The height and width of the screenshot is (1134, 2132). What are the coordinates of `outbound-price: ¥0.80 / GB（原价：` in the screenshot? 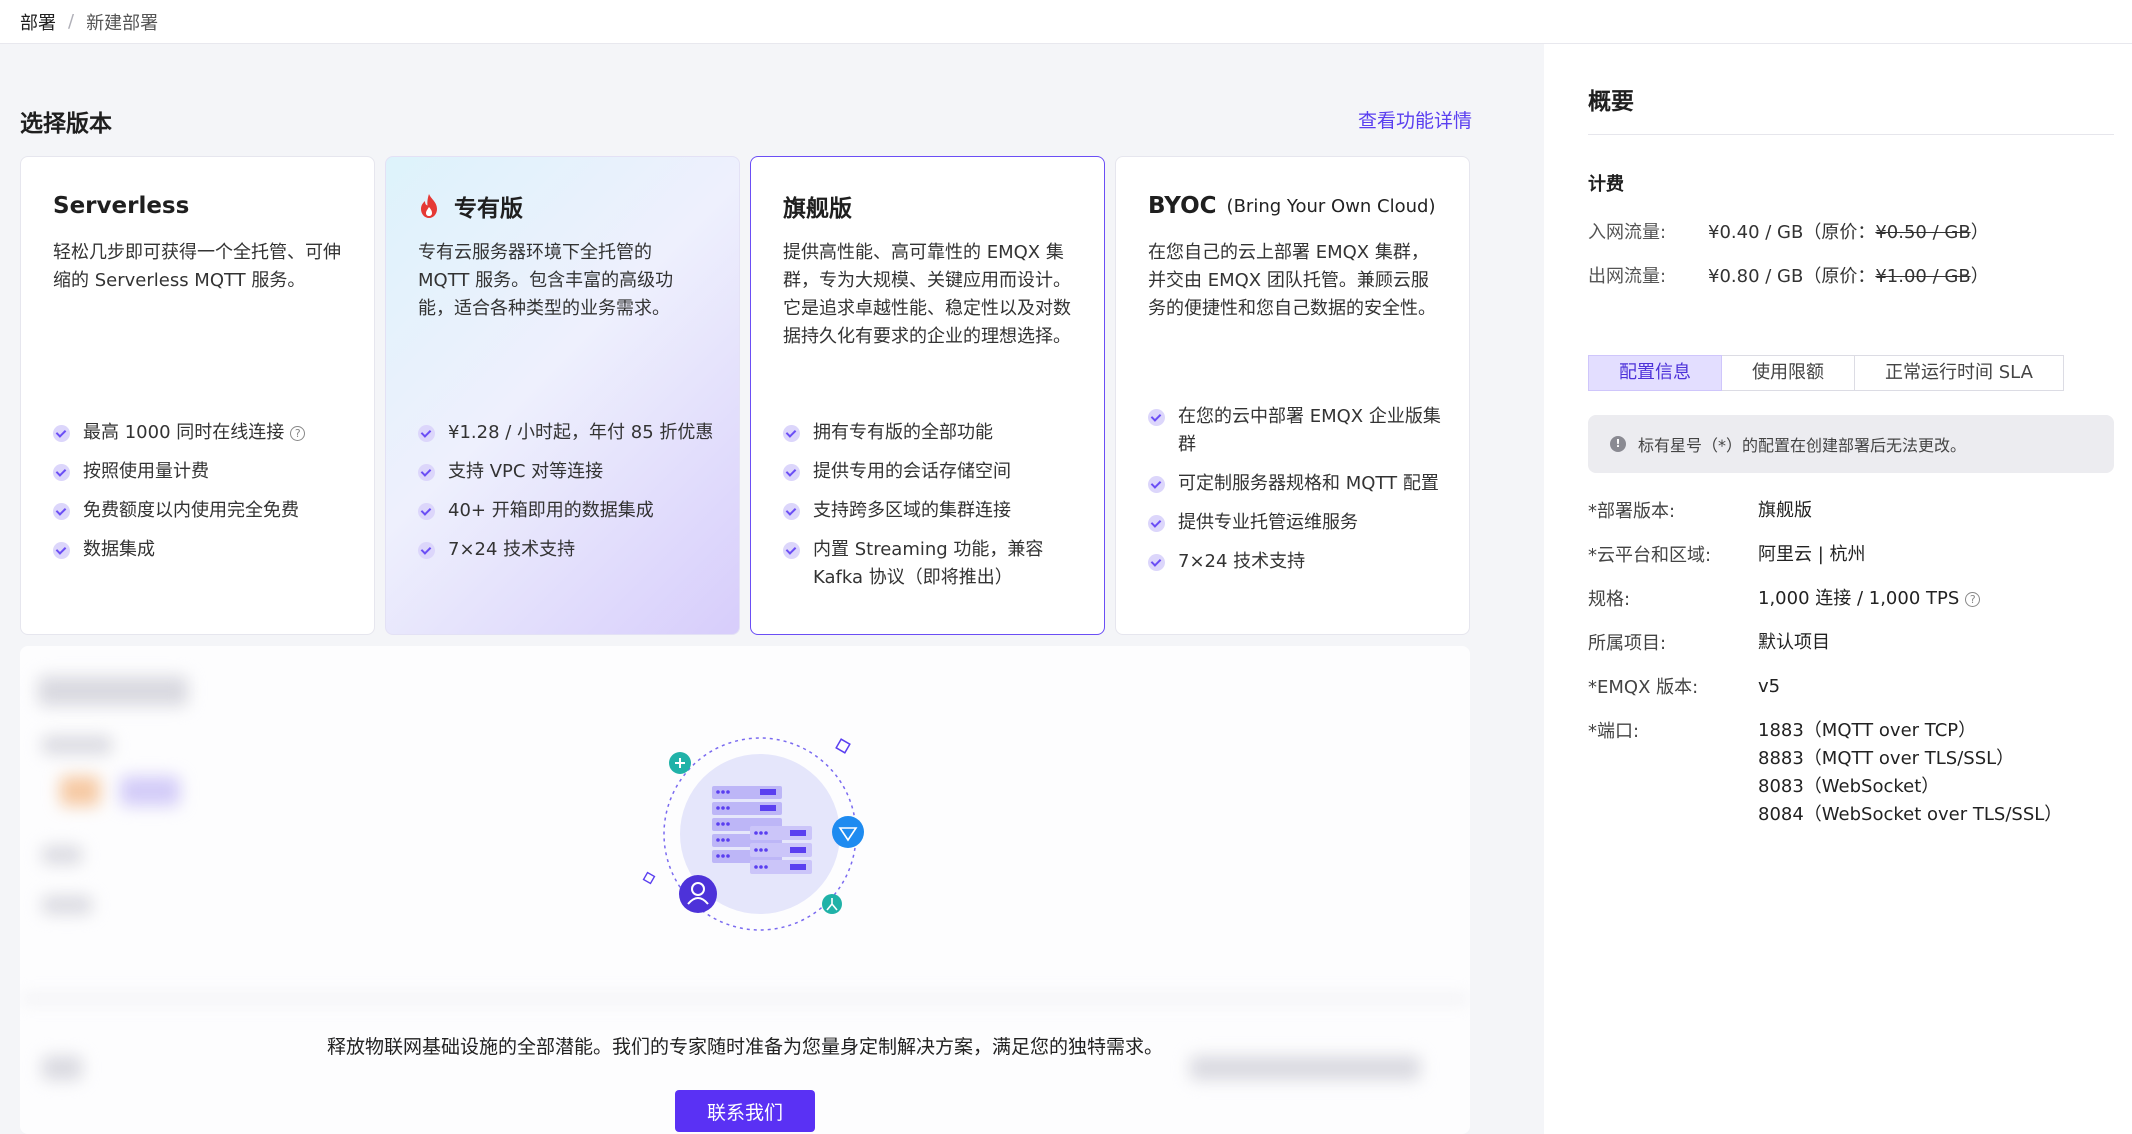 It's located at (1792, 276).